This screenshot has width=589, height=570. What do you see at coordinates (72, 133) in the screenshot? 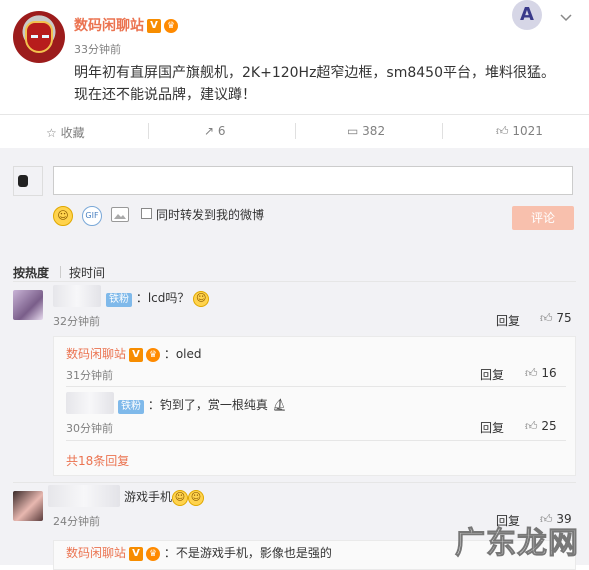
I see `favorite-label: 收藏` at bounding box center [72, 133].